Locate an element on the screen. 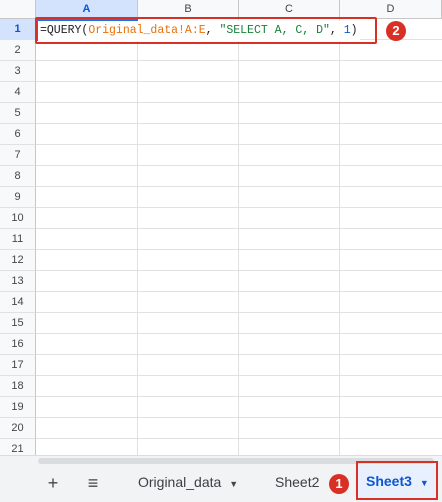 Image resolution: width=442 pixels, height=502 pixels. sheet-tab-original-data: Original_data ▼ is located at coordinates (188, 482).